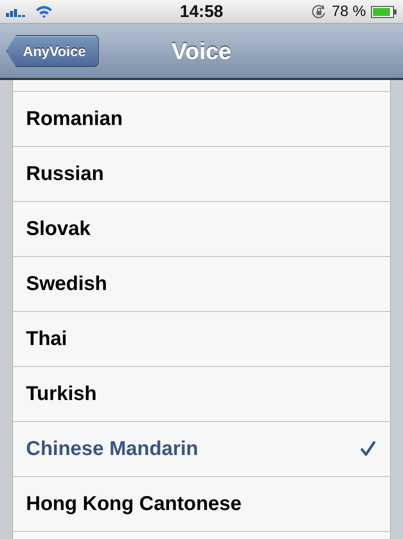 The width and height of the screenshot is (403, 539). What do you see at coordinates (52, 51) in the screenshot?
I see `back-button: AnyVoice` at bounding box center [52, 51].